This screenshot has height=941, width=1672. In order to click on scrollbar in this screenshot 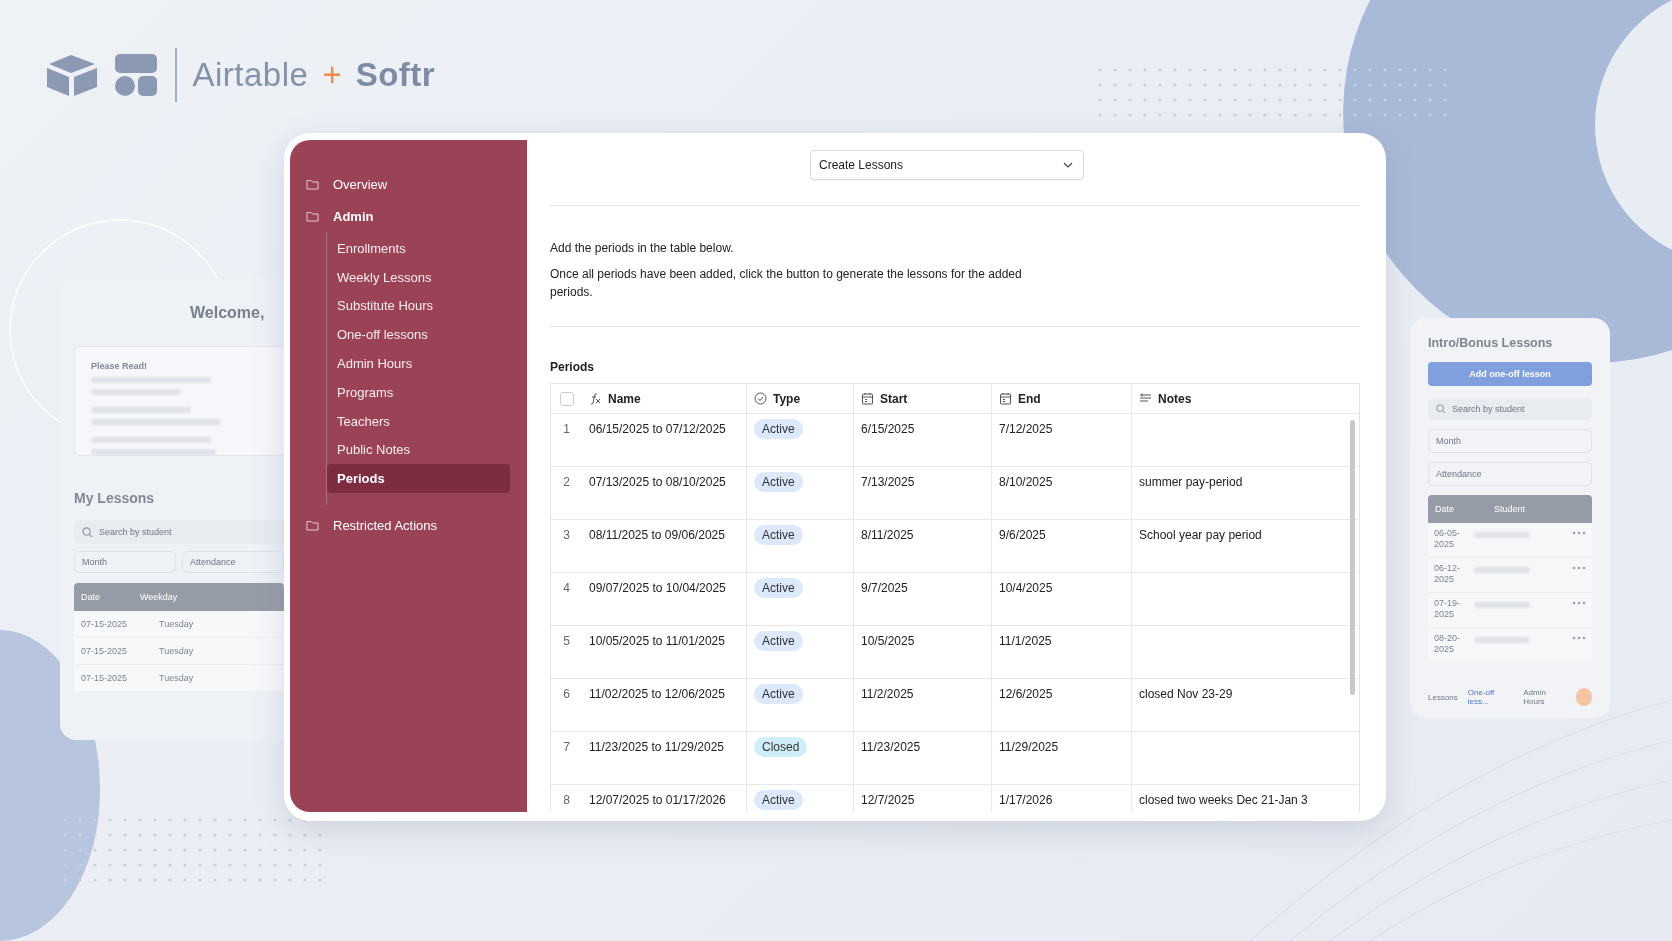, I will do `click(1352, 558)`.